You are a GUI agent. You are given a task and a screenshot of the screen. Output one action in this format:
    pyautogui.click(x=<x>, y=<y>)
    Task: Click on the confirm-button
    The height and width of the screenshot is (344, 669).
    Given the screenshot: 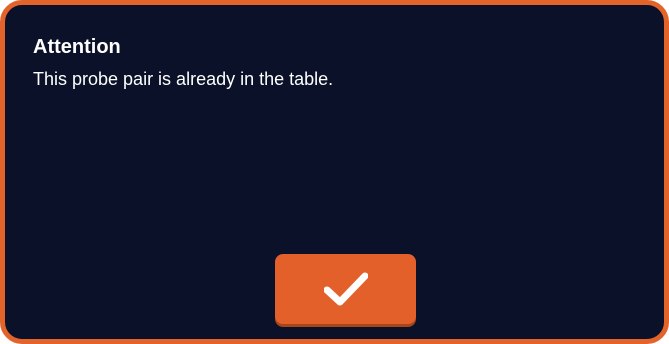 What is the action you would take?
    pyautogui.click(x=345, y=289)
    